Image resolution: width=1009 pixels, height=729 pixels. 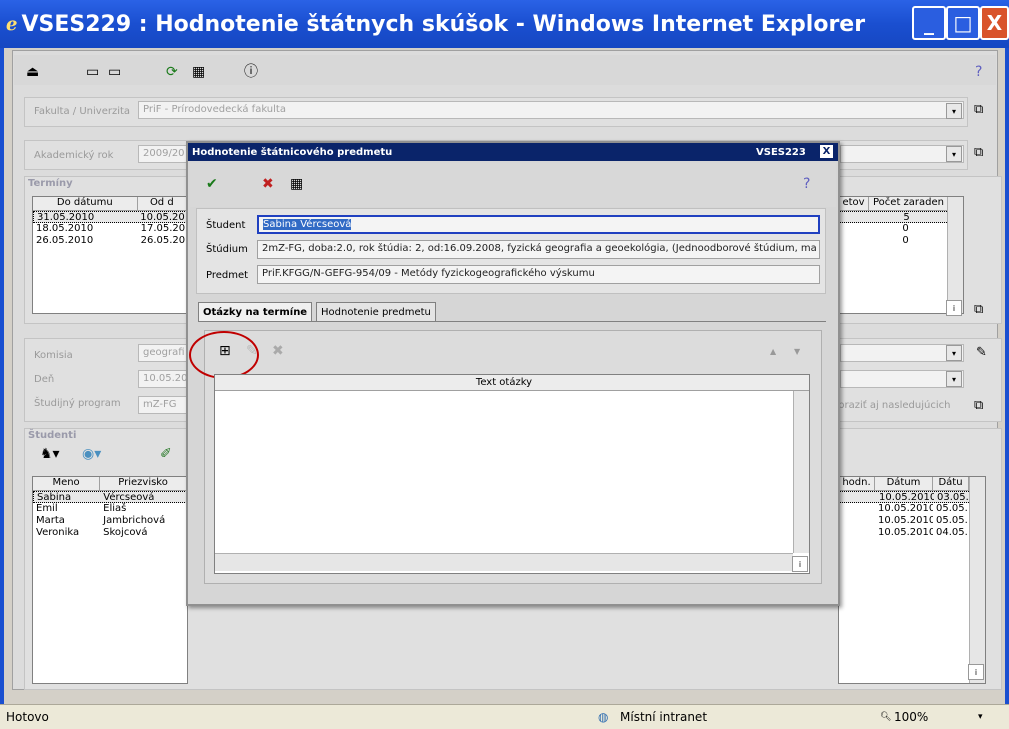 What do you see at coordinates (110, 217) in the screenshot?
I see `table-row: 31.05.2010 10.05.20` at bounding box center [110, 217].